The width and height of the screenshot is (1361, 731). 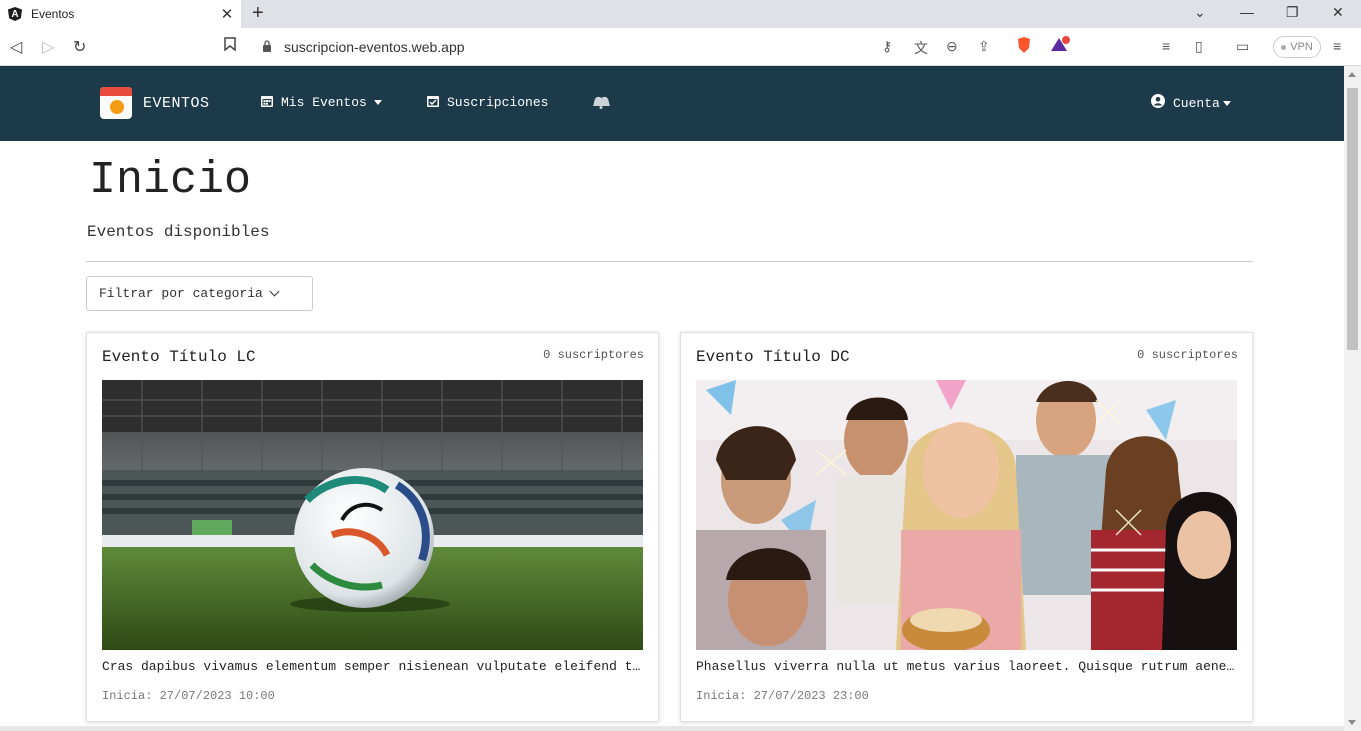 I want to click on scroll-up-icon, so click(x=1352, y=74).